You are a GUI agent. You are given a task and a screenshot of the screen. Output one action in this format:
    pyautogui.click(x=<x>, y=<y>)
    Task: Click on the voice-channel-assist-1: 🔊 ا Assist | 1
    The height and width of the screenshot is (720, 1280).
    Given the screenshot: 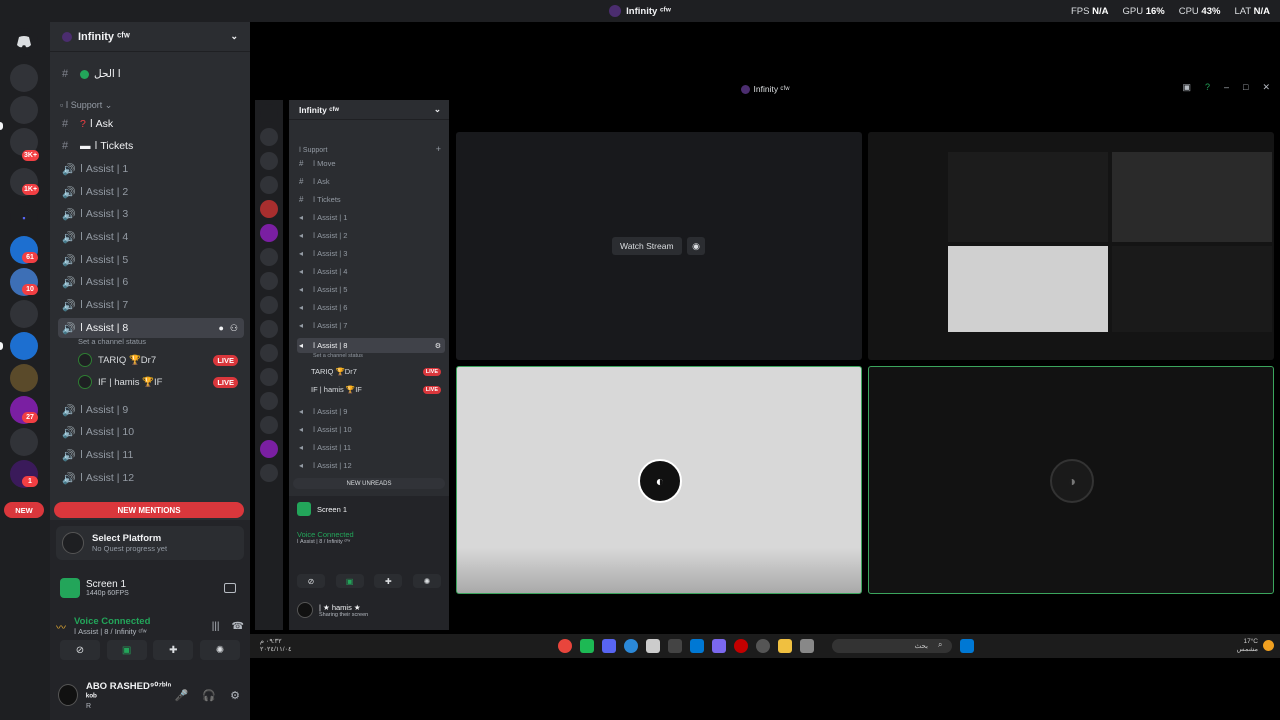 What is the action you would take?
    pyautogui.click(x=151, y=169)
    